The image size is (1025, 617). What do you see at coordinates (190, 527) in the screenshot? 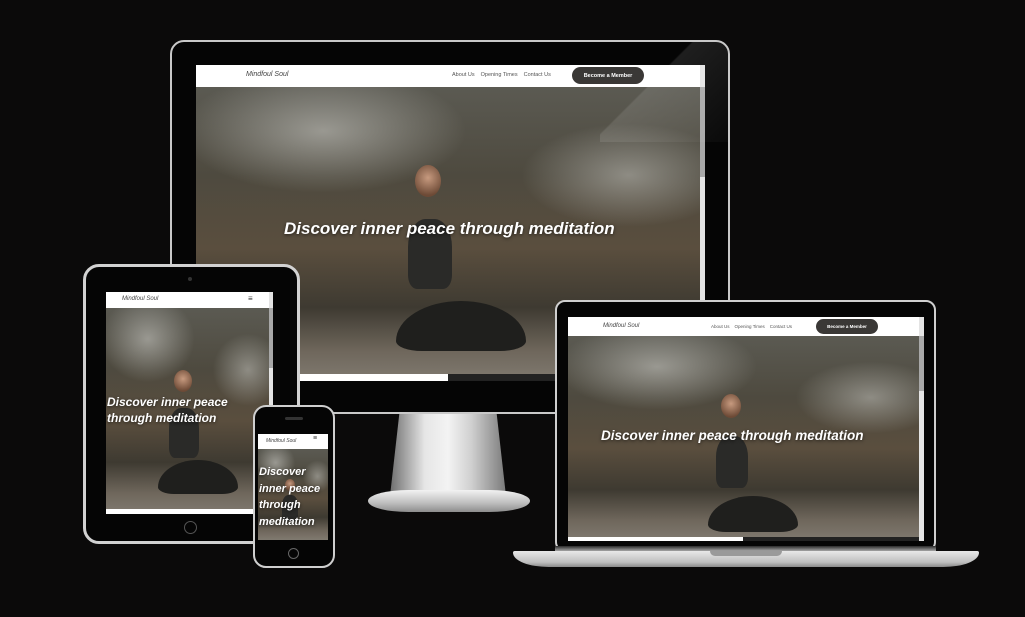
I see `tablet-home-button` at bounding box center [190, 527].